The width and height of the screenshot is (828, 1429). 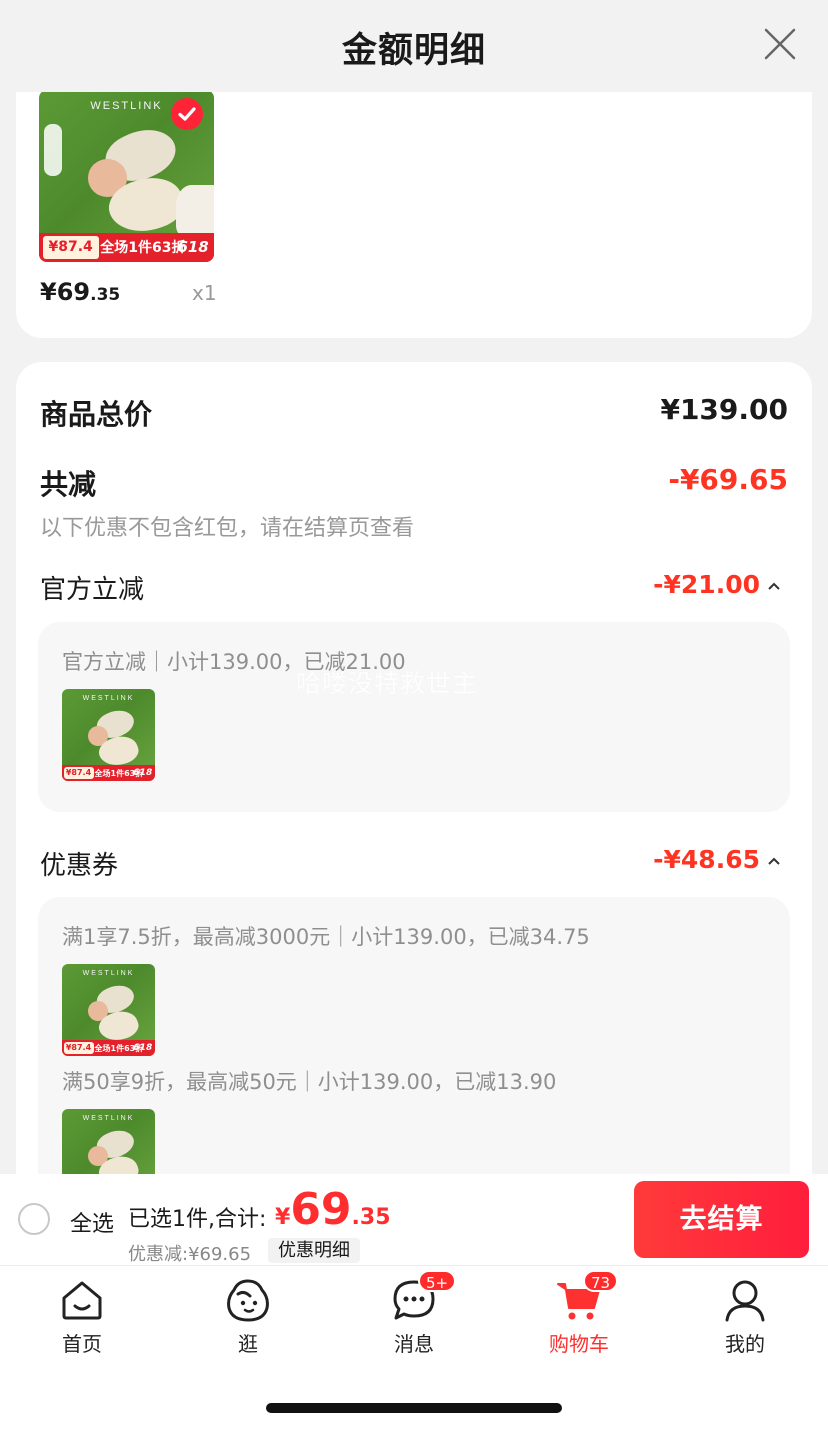 I want to click on select-all-label: 全选, so click(x=92, y=1222).